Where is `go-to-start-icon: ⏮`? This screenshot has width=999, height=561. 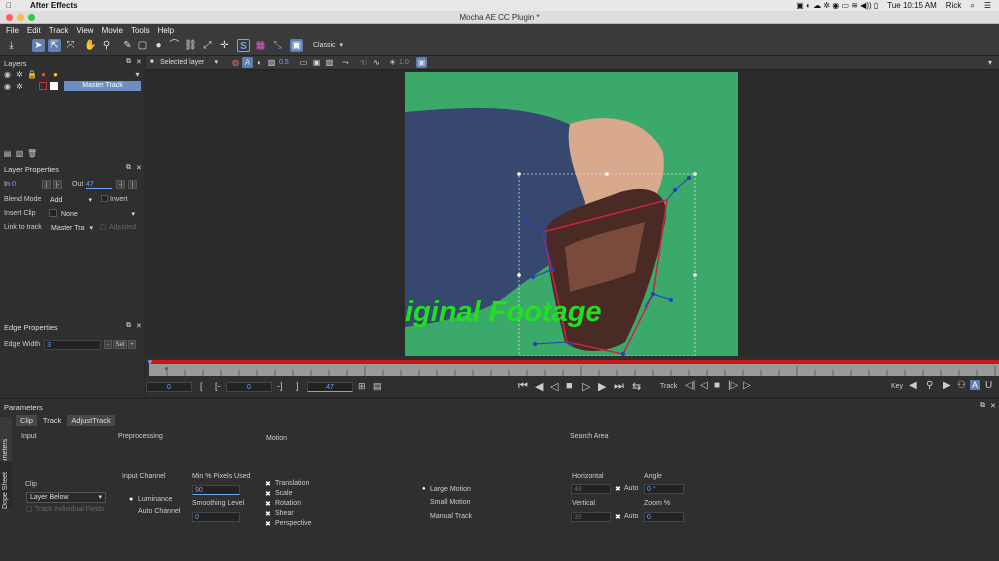
go-to-start-icon: ⏮ is located at coordinates (523, 386).